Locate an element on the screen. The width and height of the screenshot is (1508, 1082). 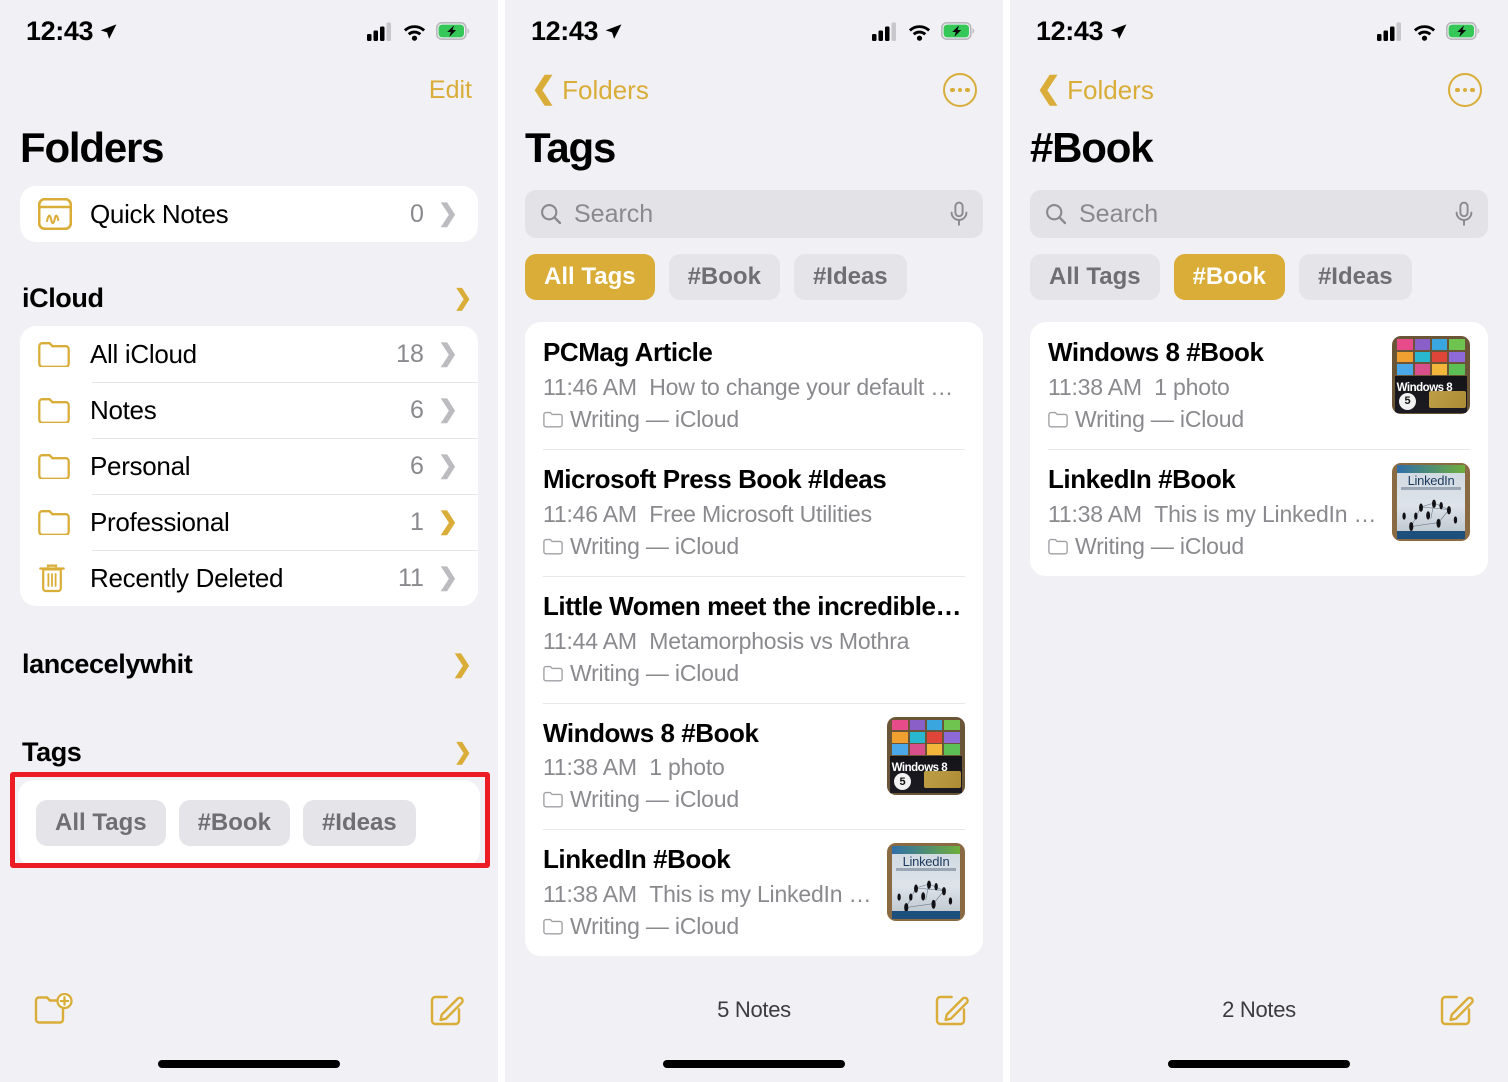
note-title: Windows 8 #Book is located at coordinates (1156, 352).